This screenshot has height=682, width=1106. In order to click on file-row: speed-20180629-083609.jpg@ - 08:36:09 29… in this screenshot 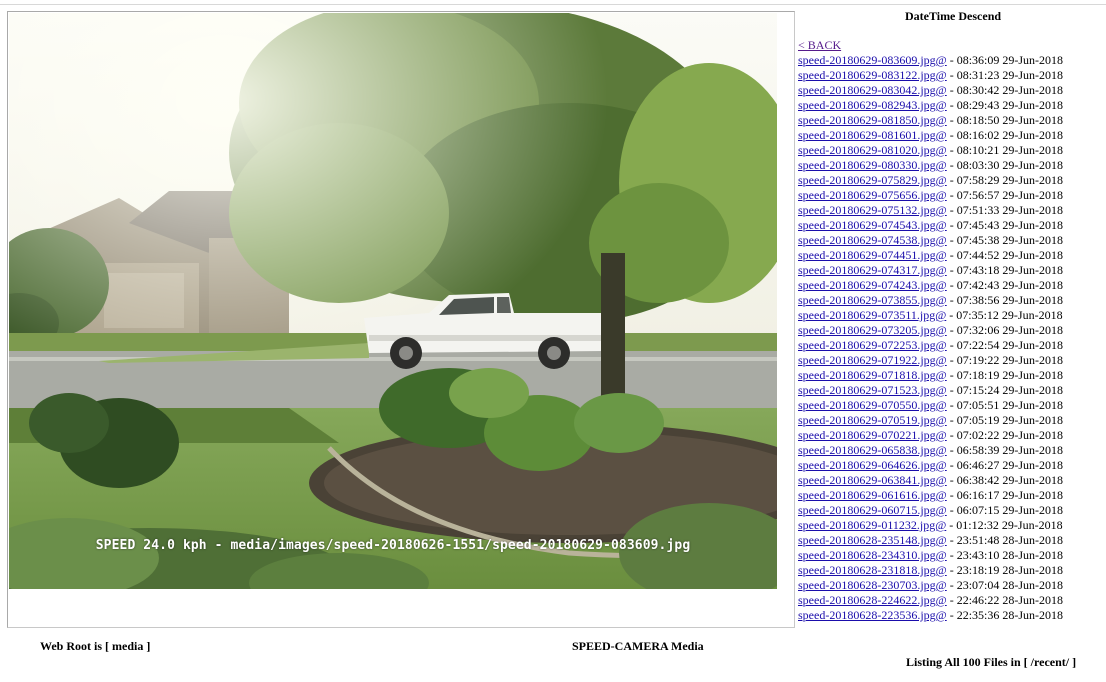, I will do `click(930, 60)`.